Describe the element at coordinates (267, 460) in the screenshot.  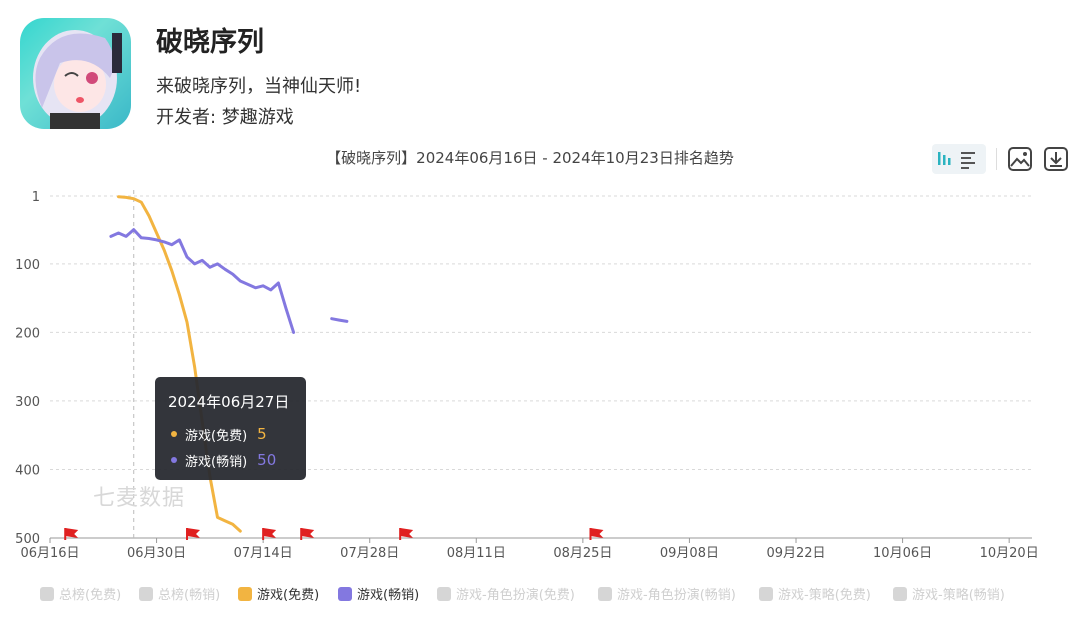
I see `tooltip-value: 50` at that location.